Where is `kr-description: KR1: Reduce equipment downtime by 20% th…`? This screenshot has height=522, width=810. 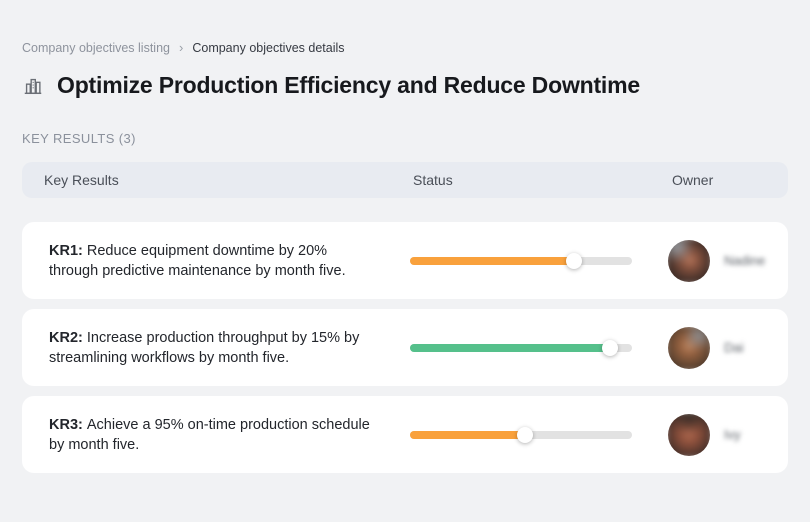
kr-description: KR1: Reduce equipment downtime by 20% th… is located at coordinates (215, 261).